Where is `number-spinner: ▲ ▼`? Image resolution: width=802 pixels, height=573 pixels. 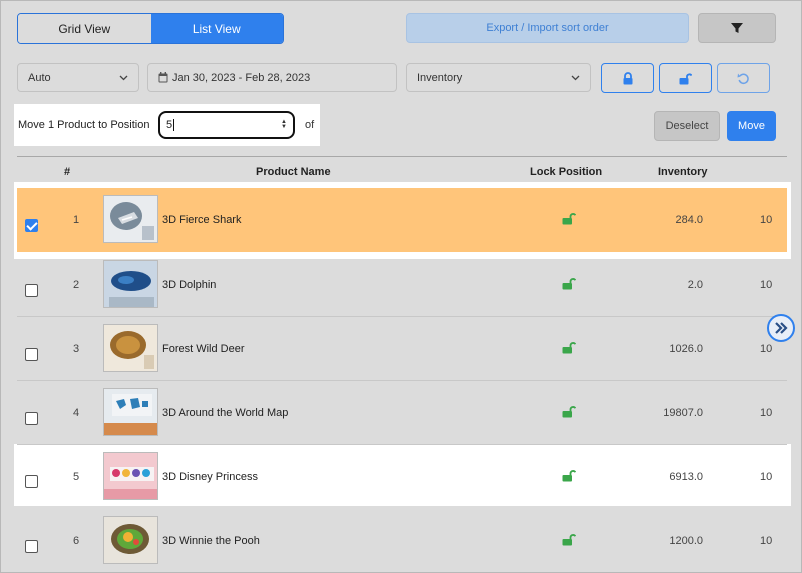
number-spinner: ▲ ▼ is located at coordinates (284, 124).